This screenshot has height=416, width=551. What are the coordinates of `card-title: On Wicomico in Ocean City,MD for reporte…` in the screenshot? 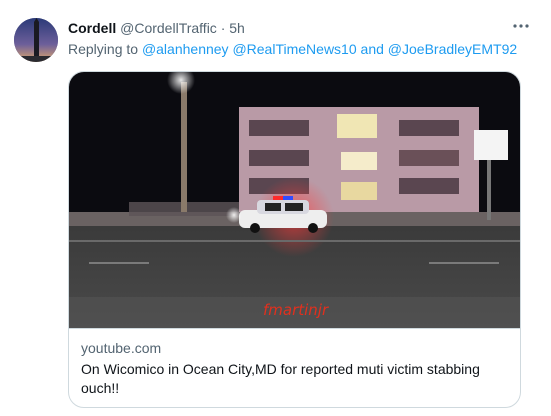 It's located at (291, 379).